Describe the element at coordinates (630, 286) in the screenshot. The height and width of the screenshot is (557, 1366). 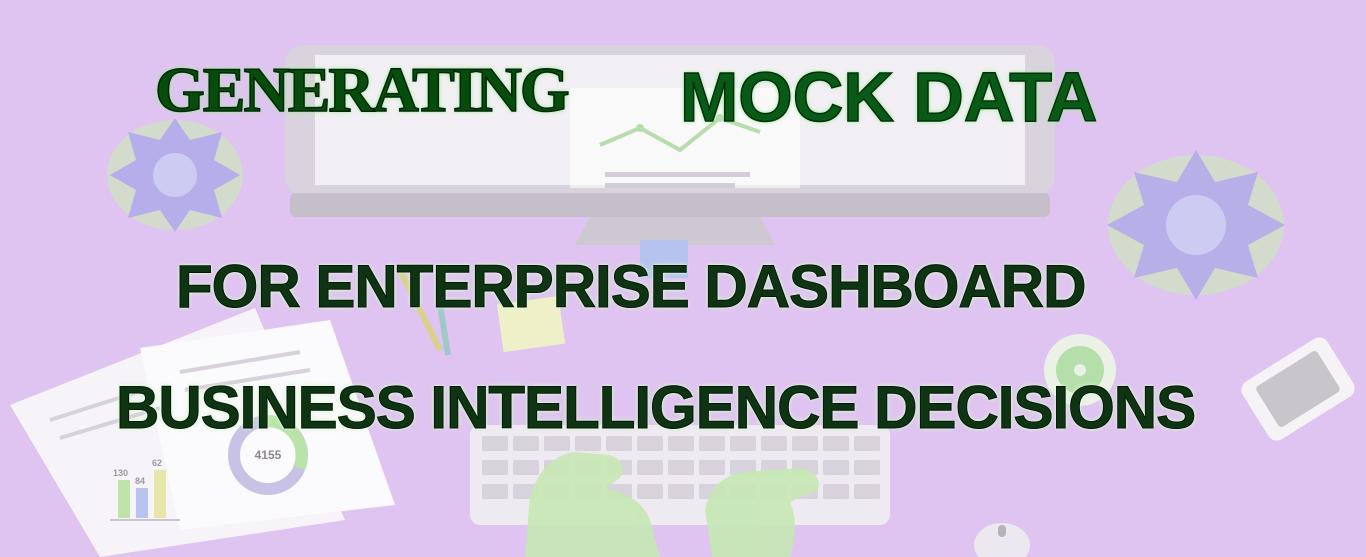
I see `subtitle-enterprise-dashboard: FOR ENTERPRISE DASHBOARD` at that location.